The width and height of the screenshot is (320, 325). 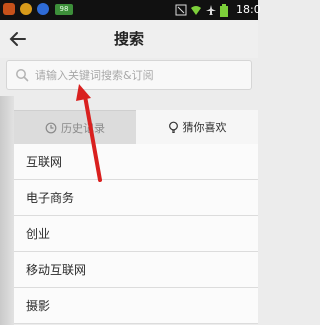 What do you see at coordinates (51, 127) in the screenshot?
I see `clock-icon` at bounding box center [51, 127].